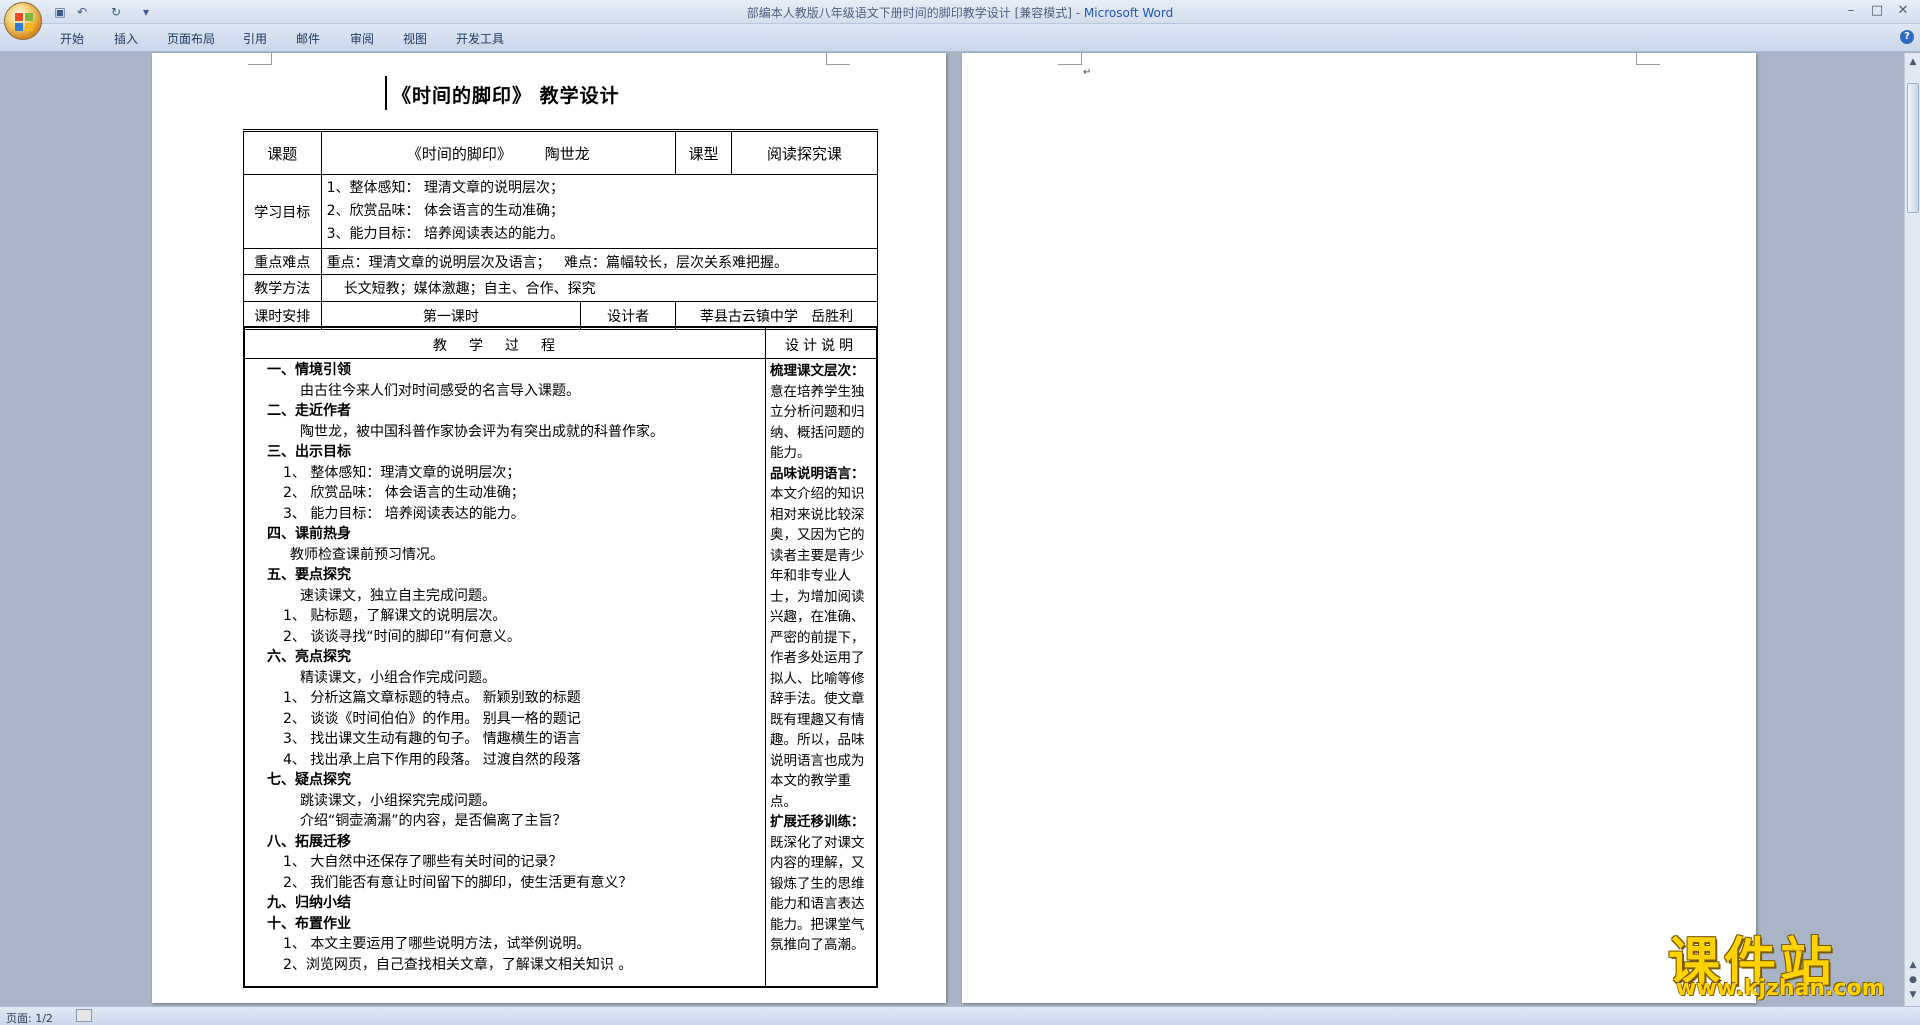 This screenshot has height=1025, width=1920. What do you see at coordinates (191, 38) in the screenshot?
I see `tab-page-layout: 页面布局` at bounding box center [191, 38].